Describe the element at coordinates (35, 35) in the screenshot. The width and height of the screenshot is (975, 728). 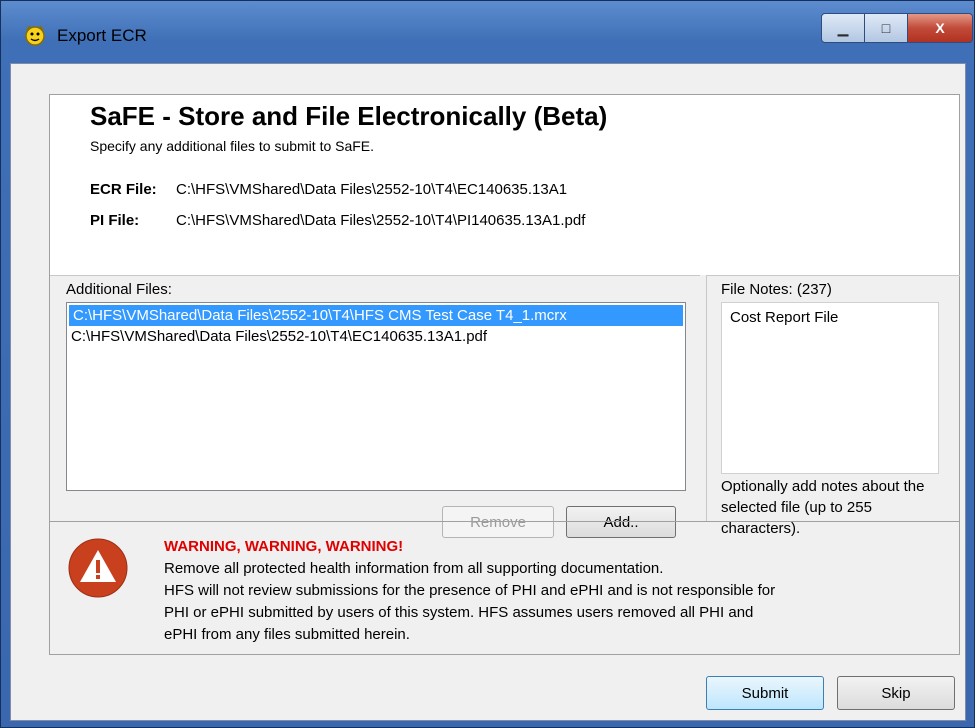
I see `app-icon` at that location.